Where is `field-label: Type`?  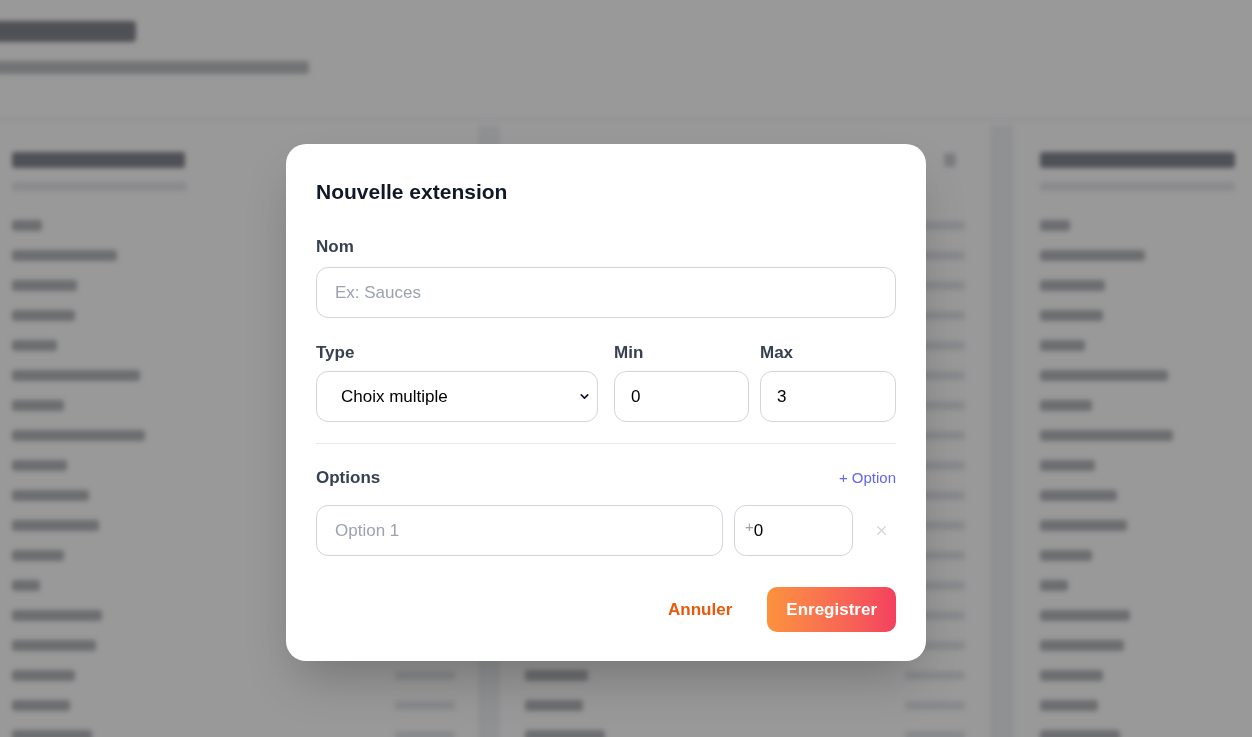
field-label: Type is located at coordinates (335, 353).